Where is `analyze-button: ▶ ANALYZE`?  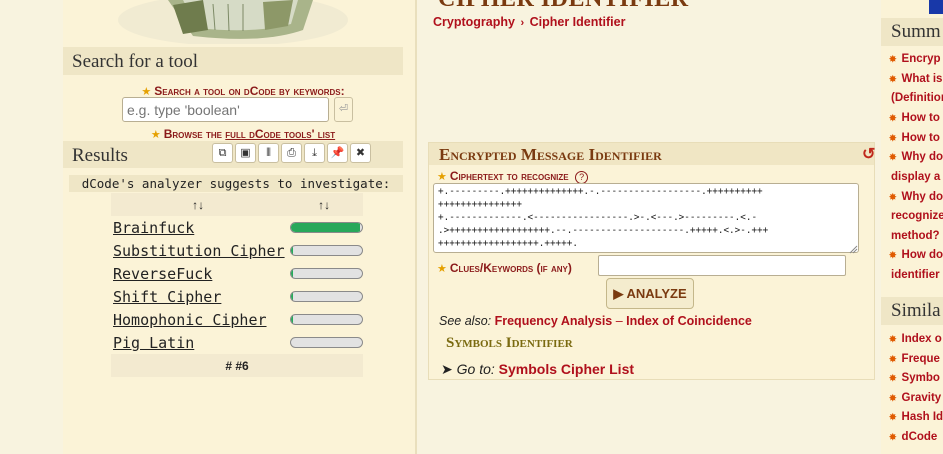 analyze-button: ▶ ANALYZE is located at coordinates (650, 293).